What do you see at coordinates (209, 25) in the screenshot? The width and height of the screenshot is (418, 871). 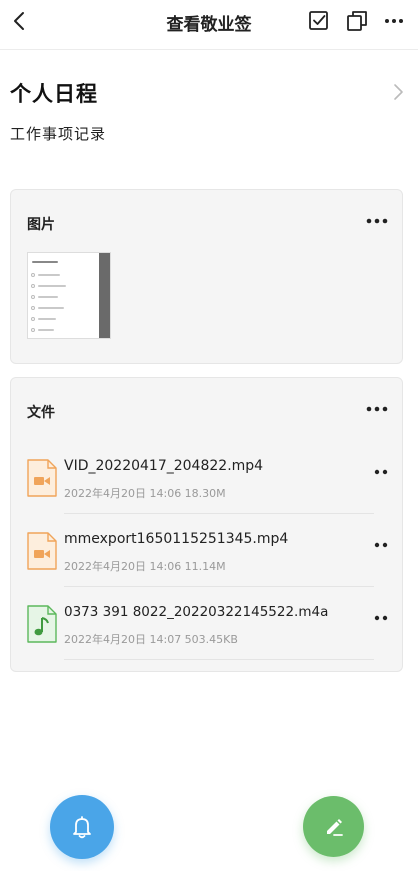 I see `top-bar: 查看敬业签` at bounding box center [209, 25].